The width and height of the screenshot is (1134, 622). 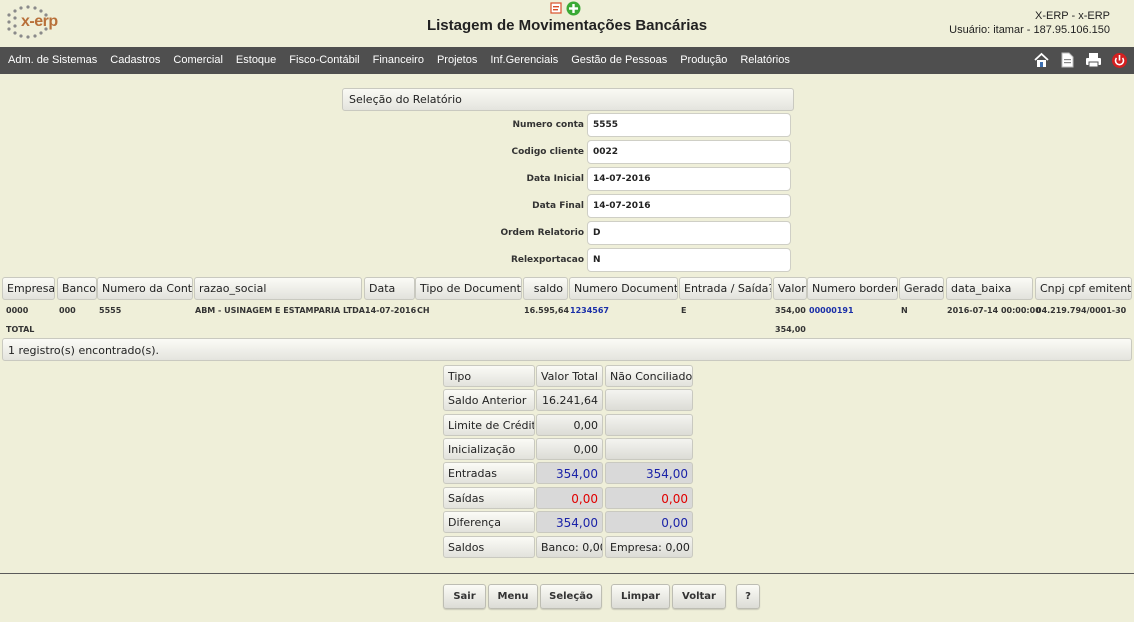 I want to click on cell-data: 14-07-2016, so click(x=391, y=310).